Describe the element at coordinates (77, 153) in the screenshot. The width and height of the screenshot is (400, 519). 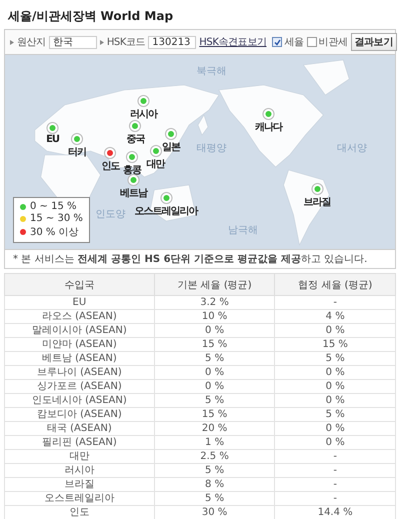
I see `country-label: 터키` at that location.